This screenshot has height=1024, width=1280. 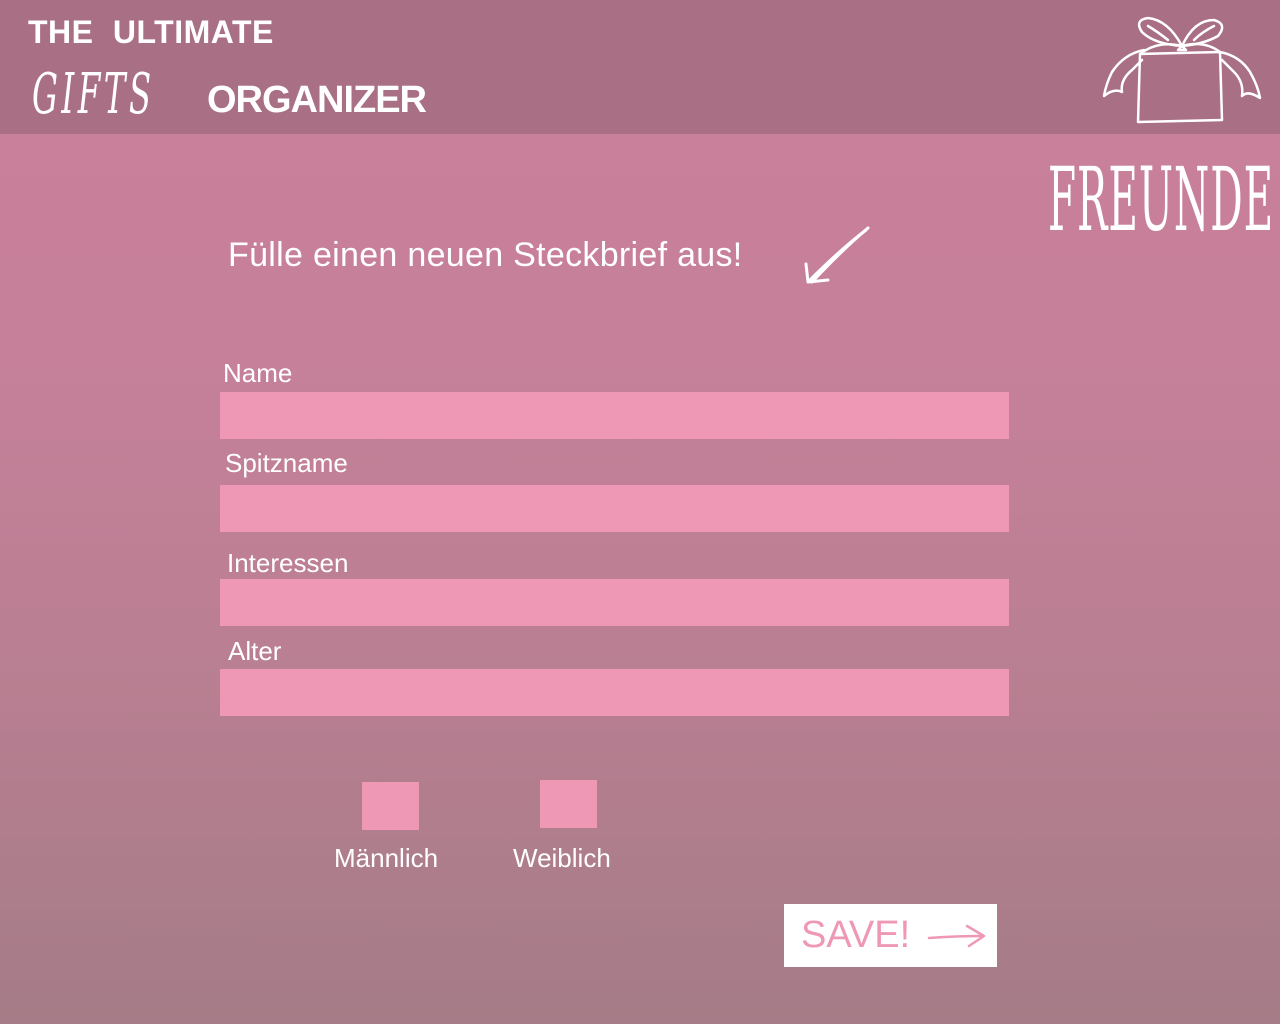 I want to click on interests-label: Interessen, so click(x=288, y=563).